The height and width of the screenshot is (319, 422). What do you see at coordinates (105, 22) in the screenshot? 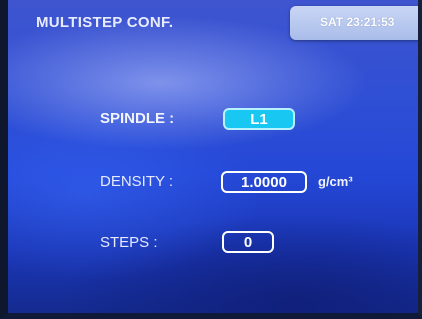
I see `screen-title: MULTISTEP CONF.` at bounding box center [105, 22].